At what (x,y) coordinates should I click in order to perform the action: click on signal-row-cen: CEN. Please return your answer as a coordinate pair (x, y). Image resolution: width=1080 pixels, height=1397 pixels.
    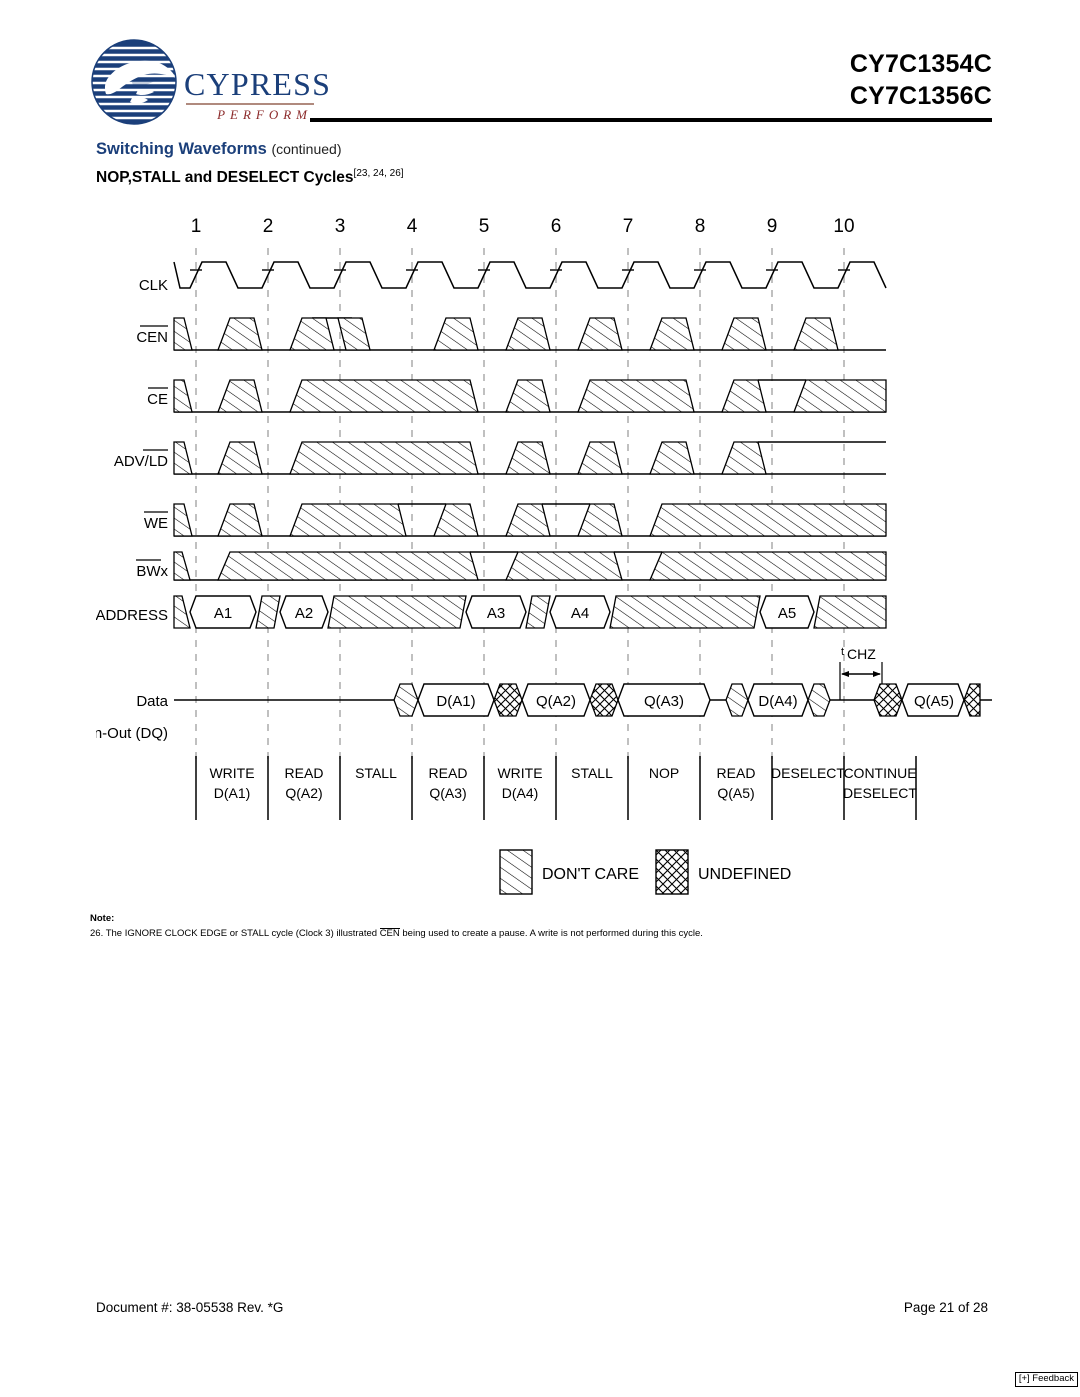
    Looking at the image, I should click on (511, 334).